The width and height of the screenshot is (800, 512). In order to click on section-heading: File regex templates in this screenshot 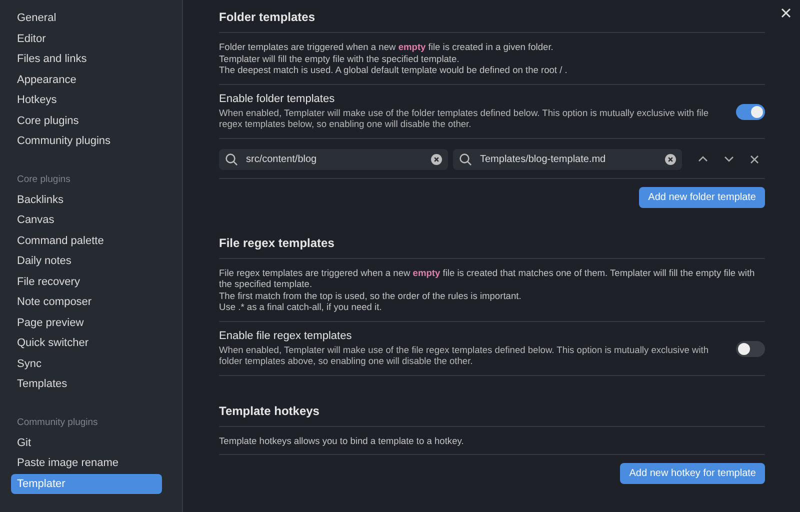, I will do `click(492, 247)`.